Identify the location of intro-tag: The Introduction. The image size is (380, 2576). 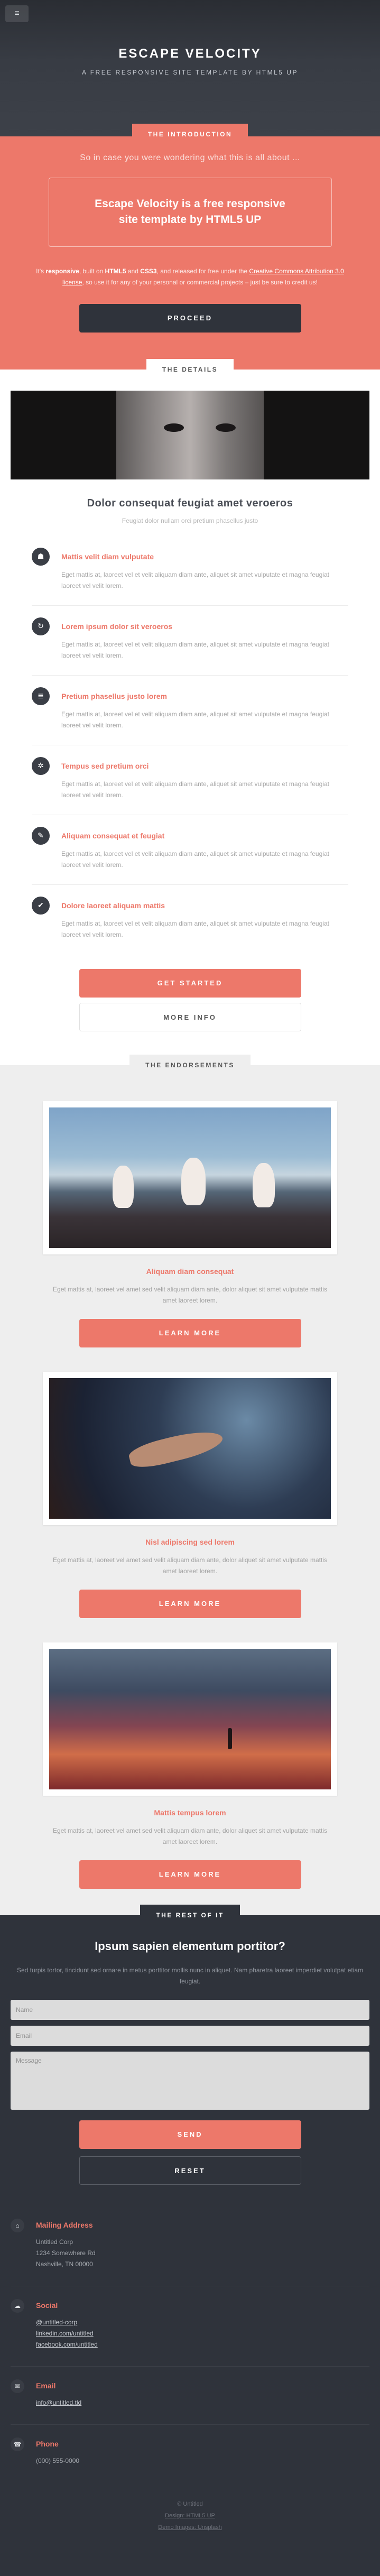
(190, 134).